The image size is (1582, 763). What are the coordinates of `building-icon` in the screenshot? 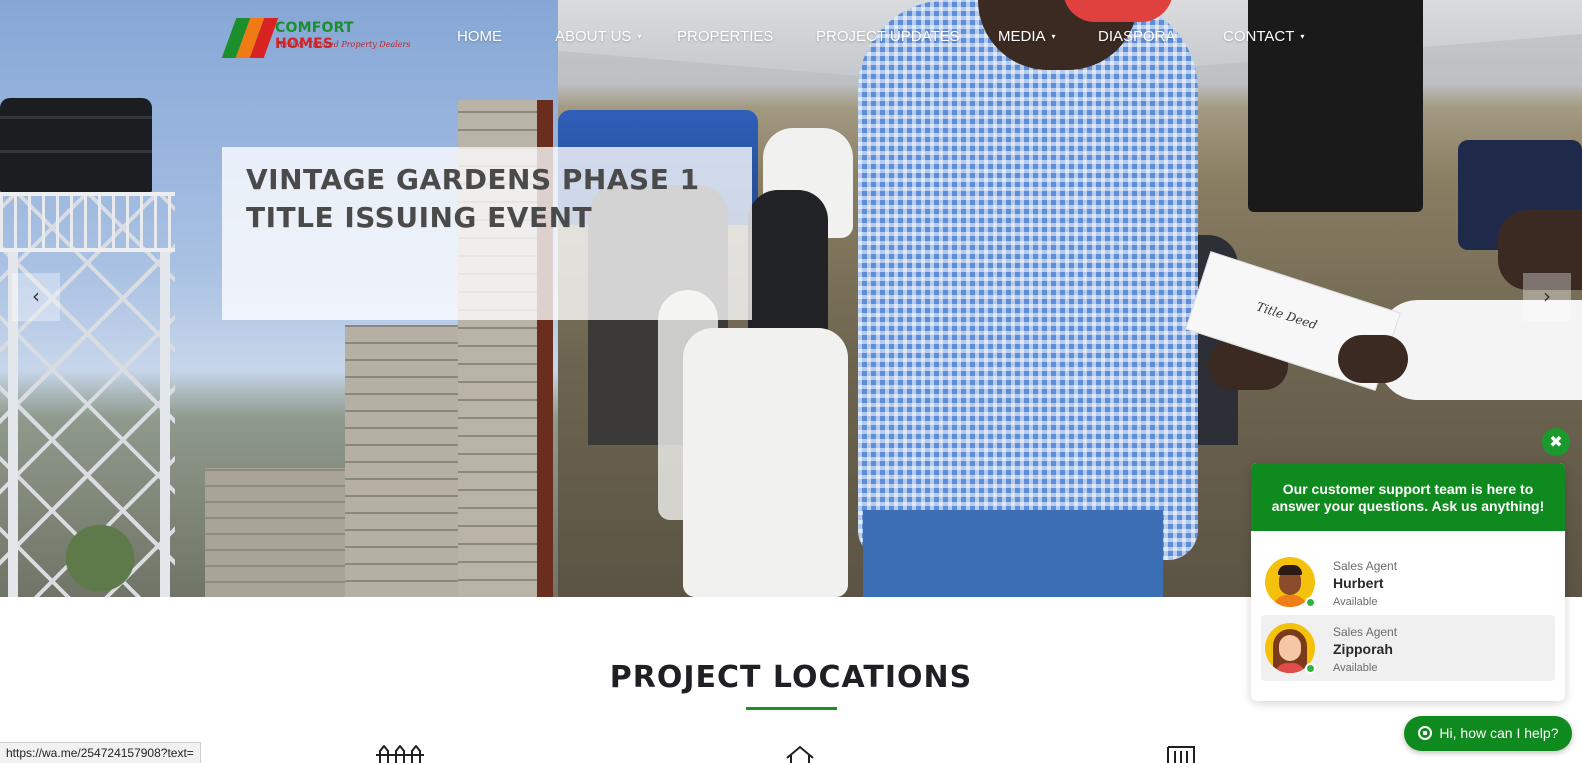 It's located at (1181, 754).